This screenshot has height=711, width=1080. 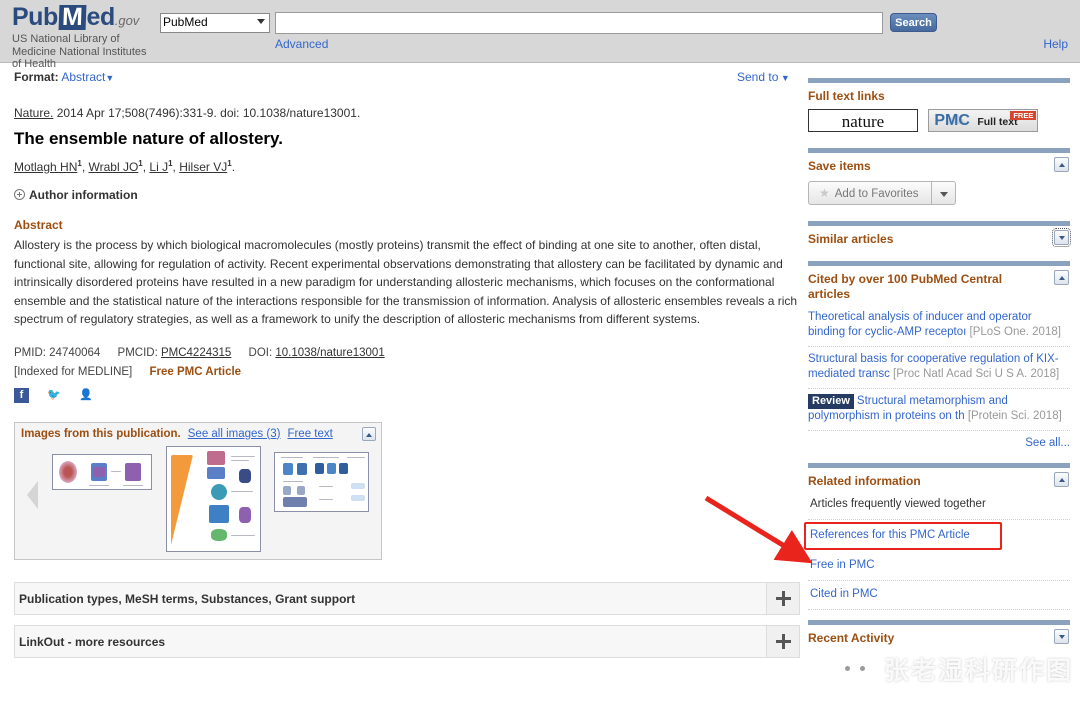 I want to click on linkout-section: LinkOut - more resources, so click(x=407, y=641).